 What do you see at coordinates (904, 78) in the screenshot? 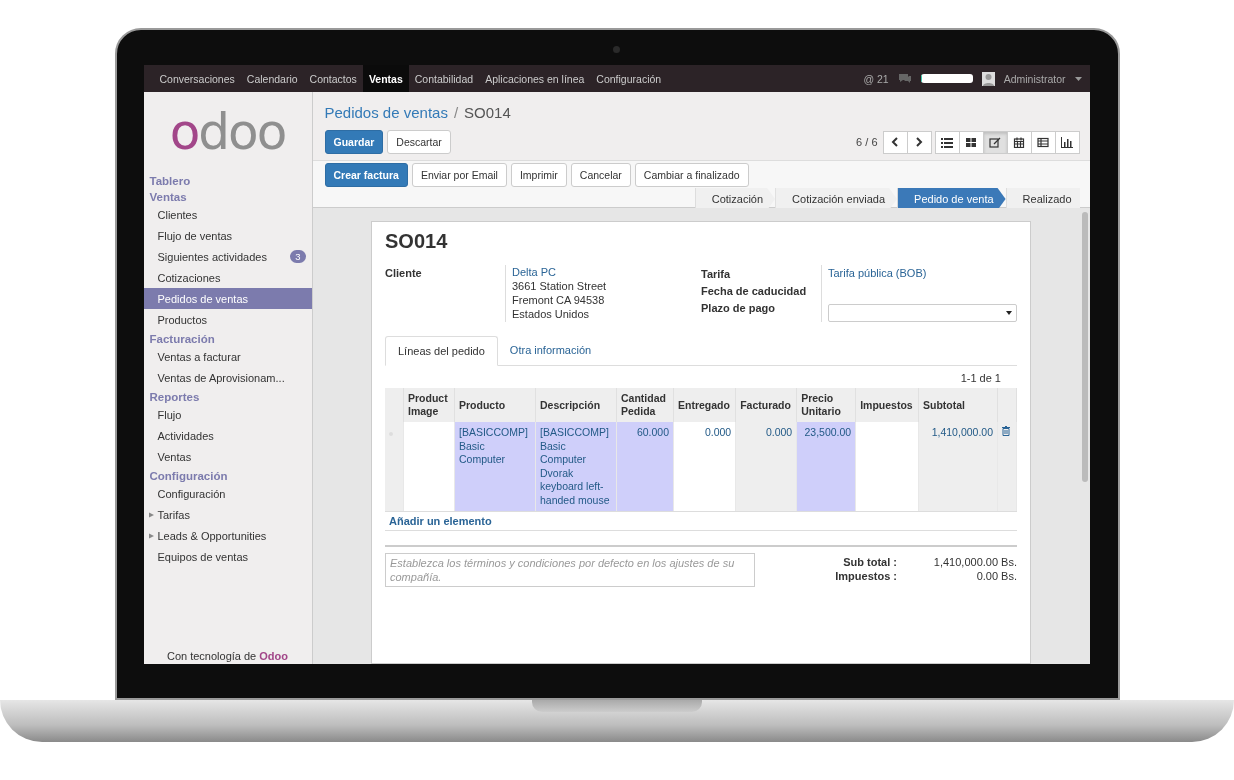
I see `chat-icon` at bounding box center [904, 78].